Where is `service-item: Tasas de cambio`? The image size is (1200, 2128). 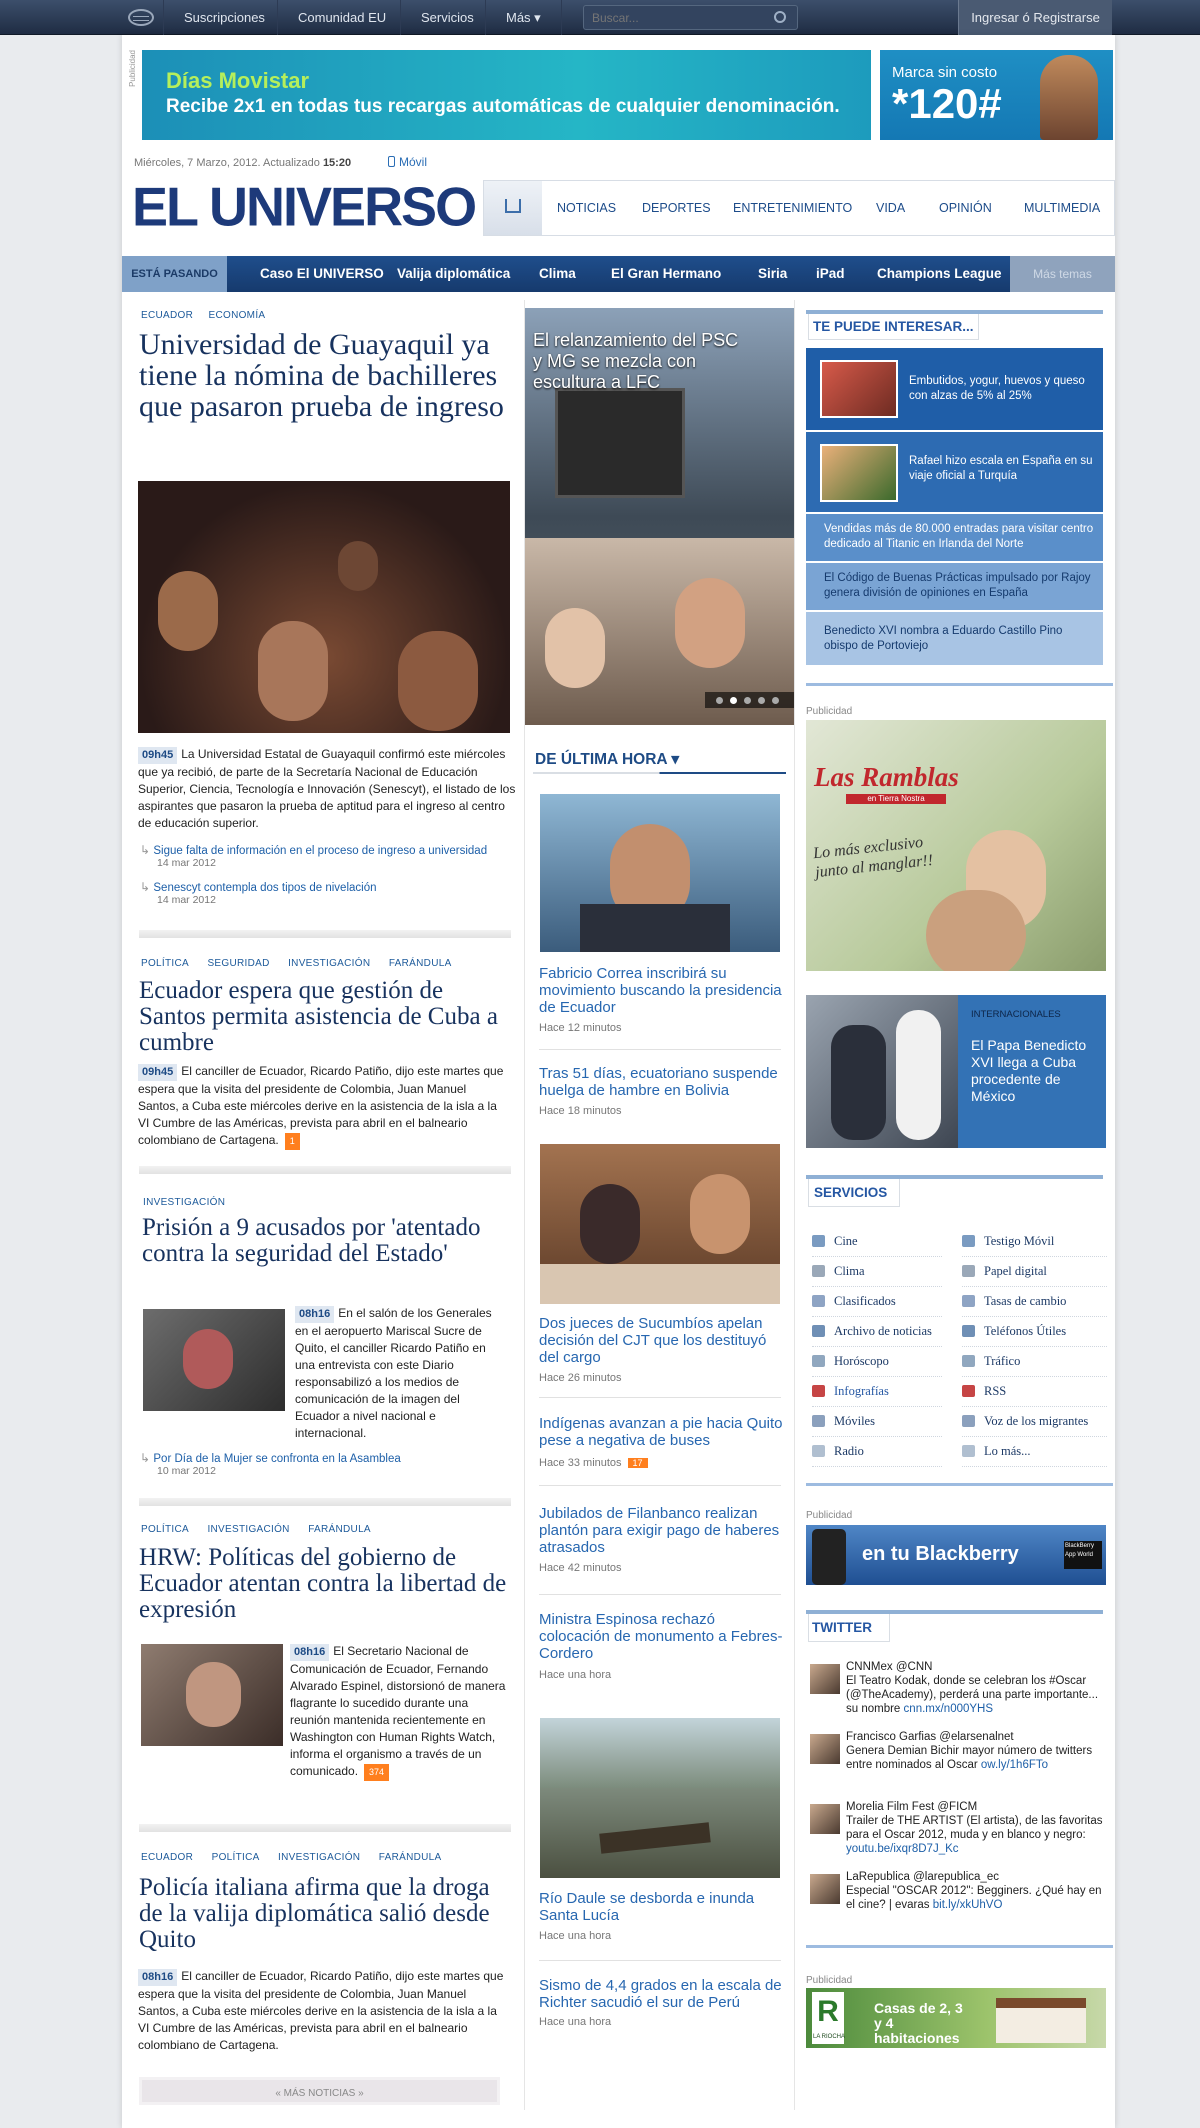
service-item: Tasas de cambio is located at coordinates (1034, 1302).